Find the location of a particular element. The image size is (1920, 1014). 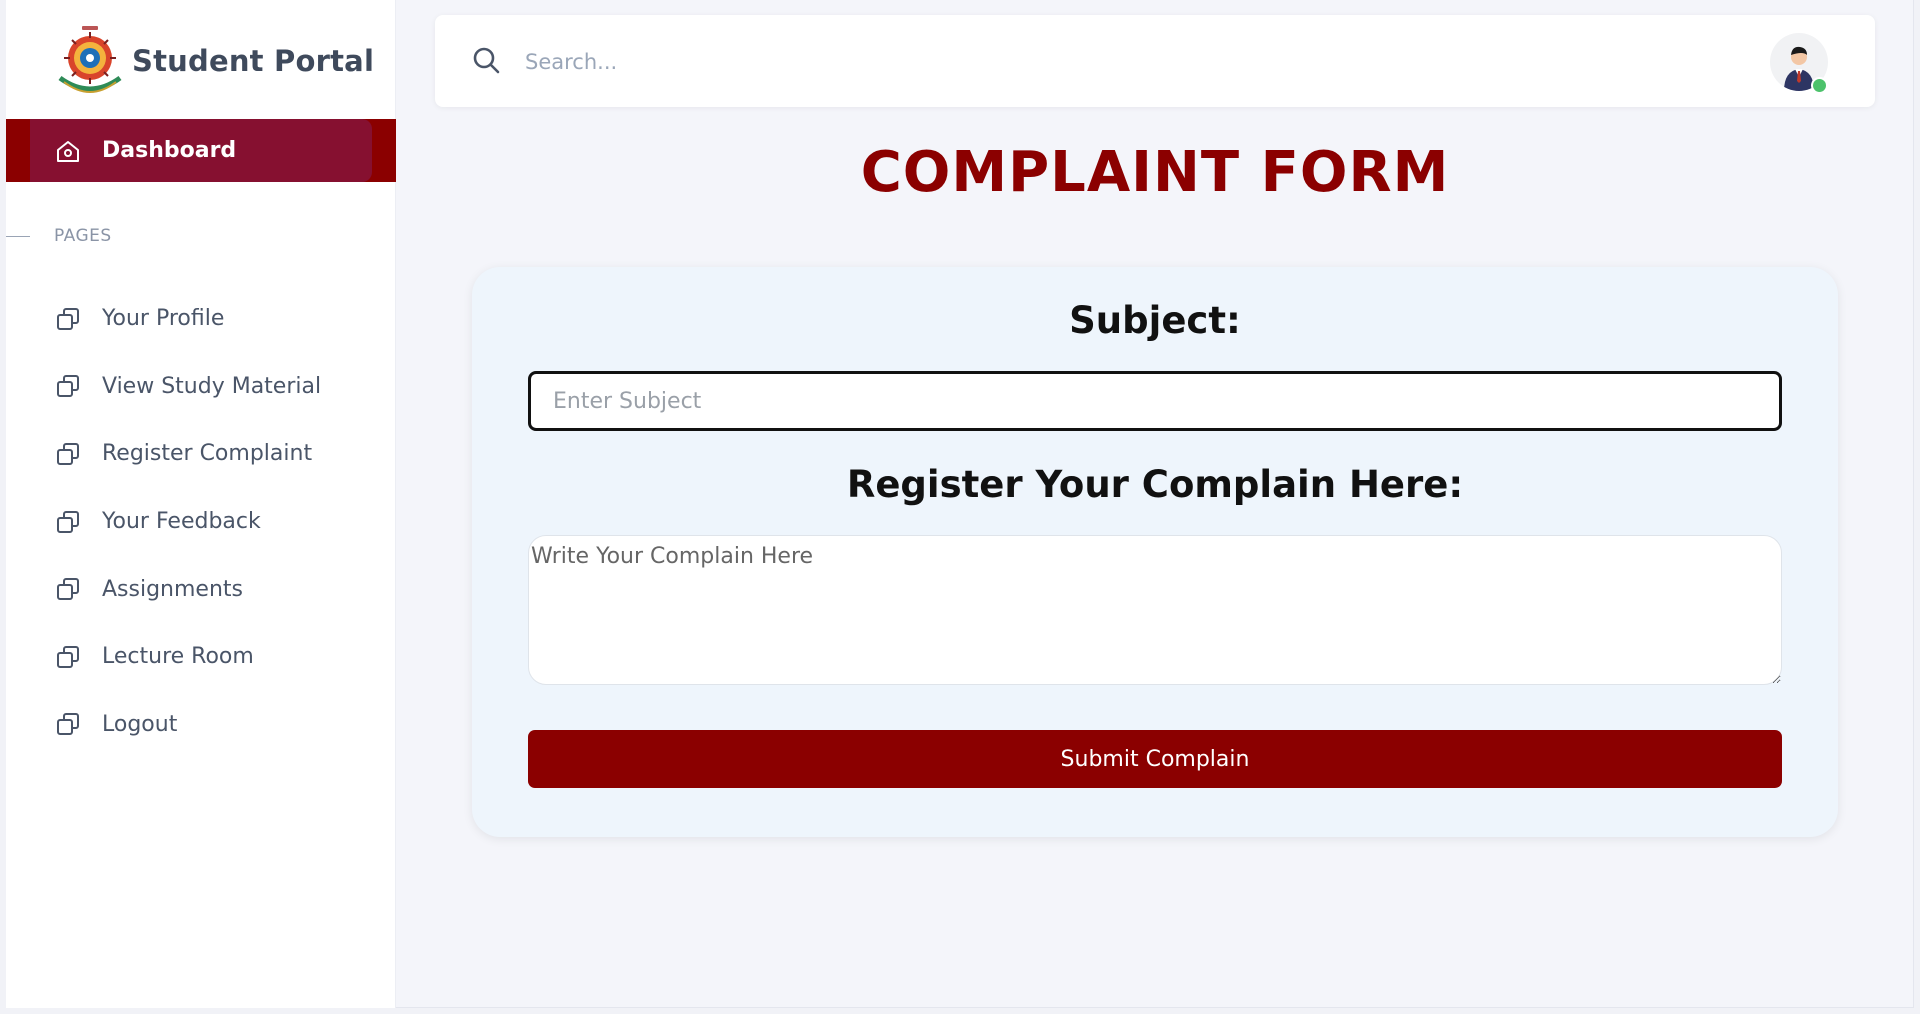

brand: Student Portal is located at coordinates (214, 61).